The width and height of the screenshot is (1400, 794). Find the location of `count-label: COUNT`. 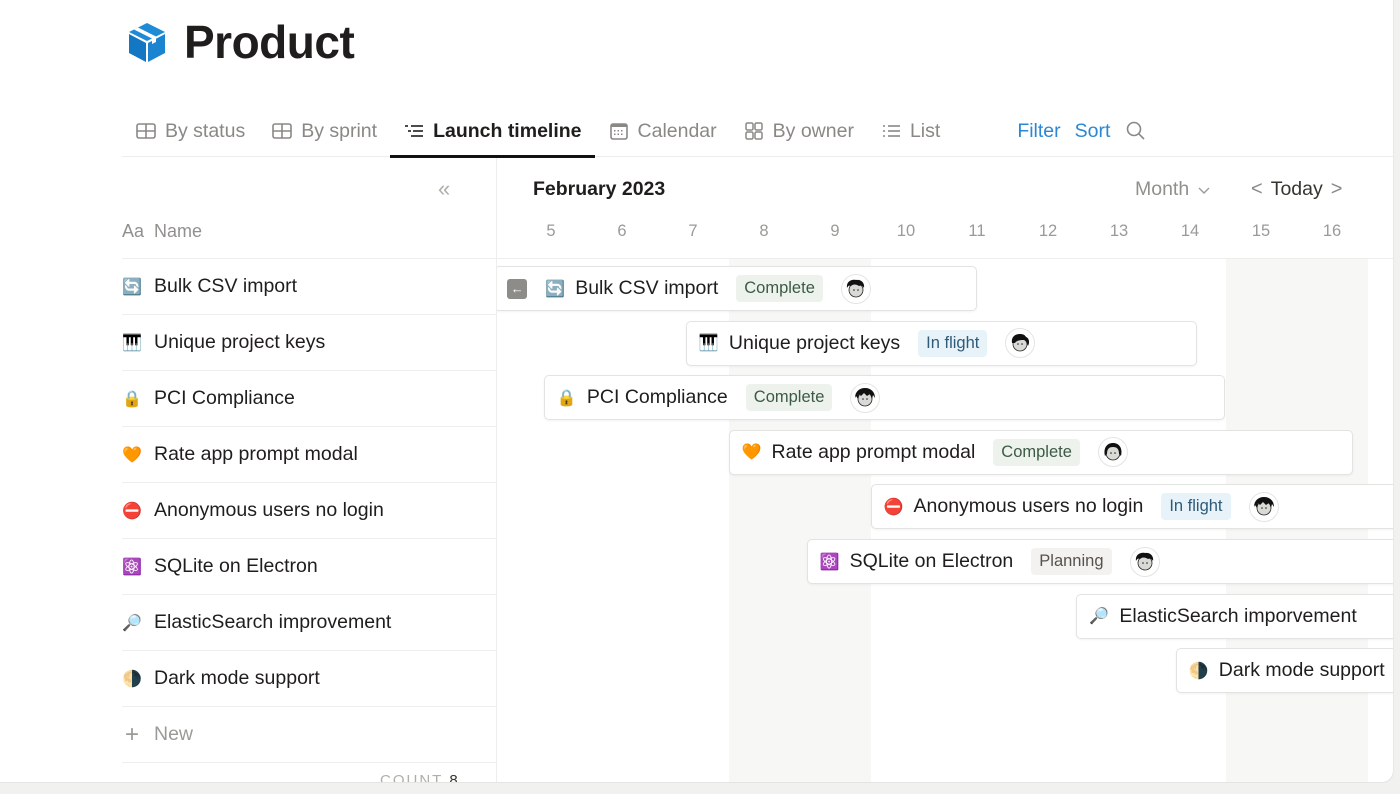

count-label: COUNT is located at coordinates (412, 777).